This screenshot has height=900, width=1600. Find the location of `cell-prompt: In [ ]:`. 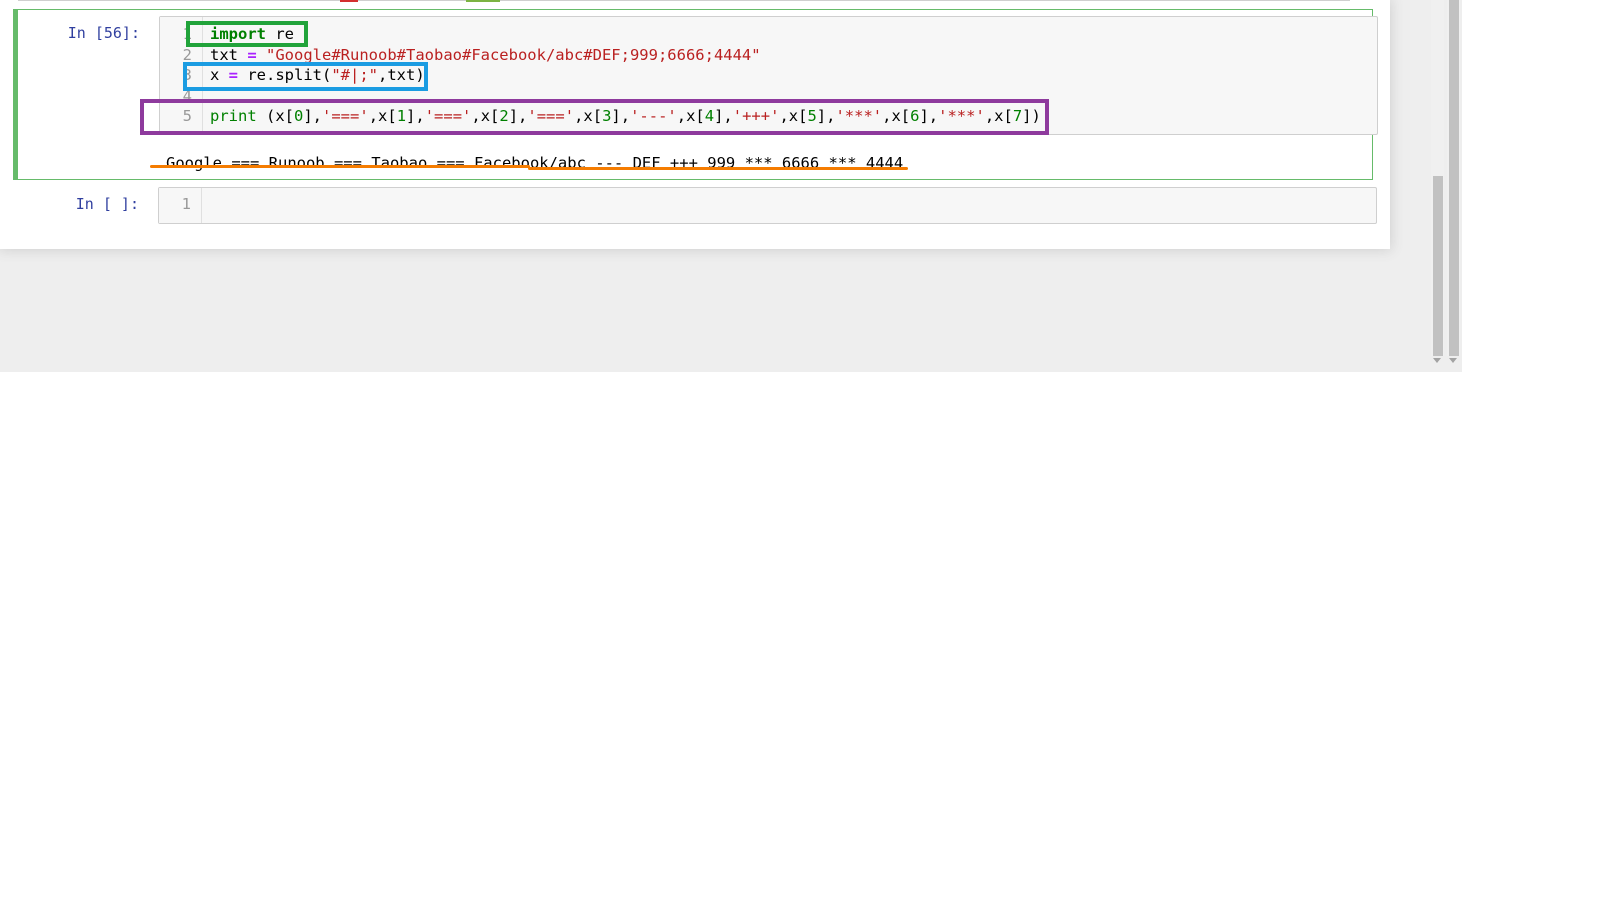

cell-prompt: In [ ]: is located at coordinates (107, 204).